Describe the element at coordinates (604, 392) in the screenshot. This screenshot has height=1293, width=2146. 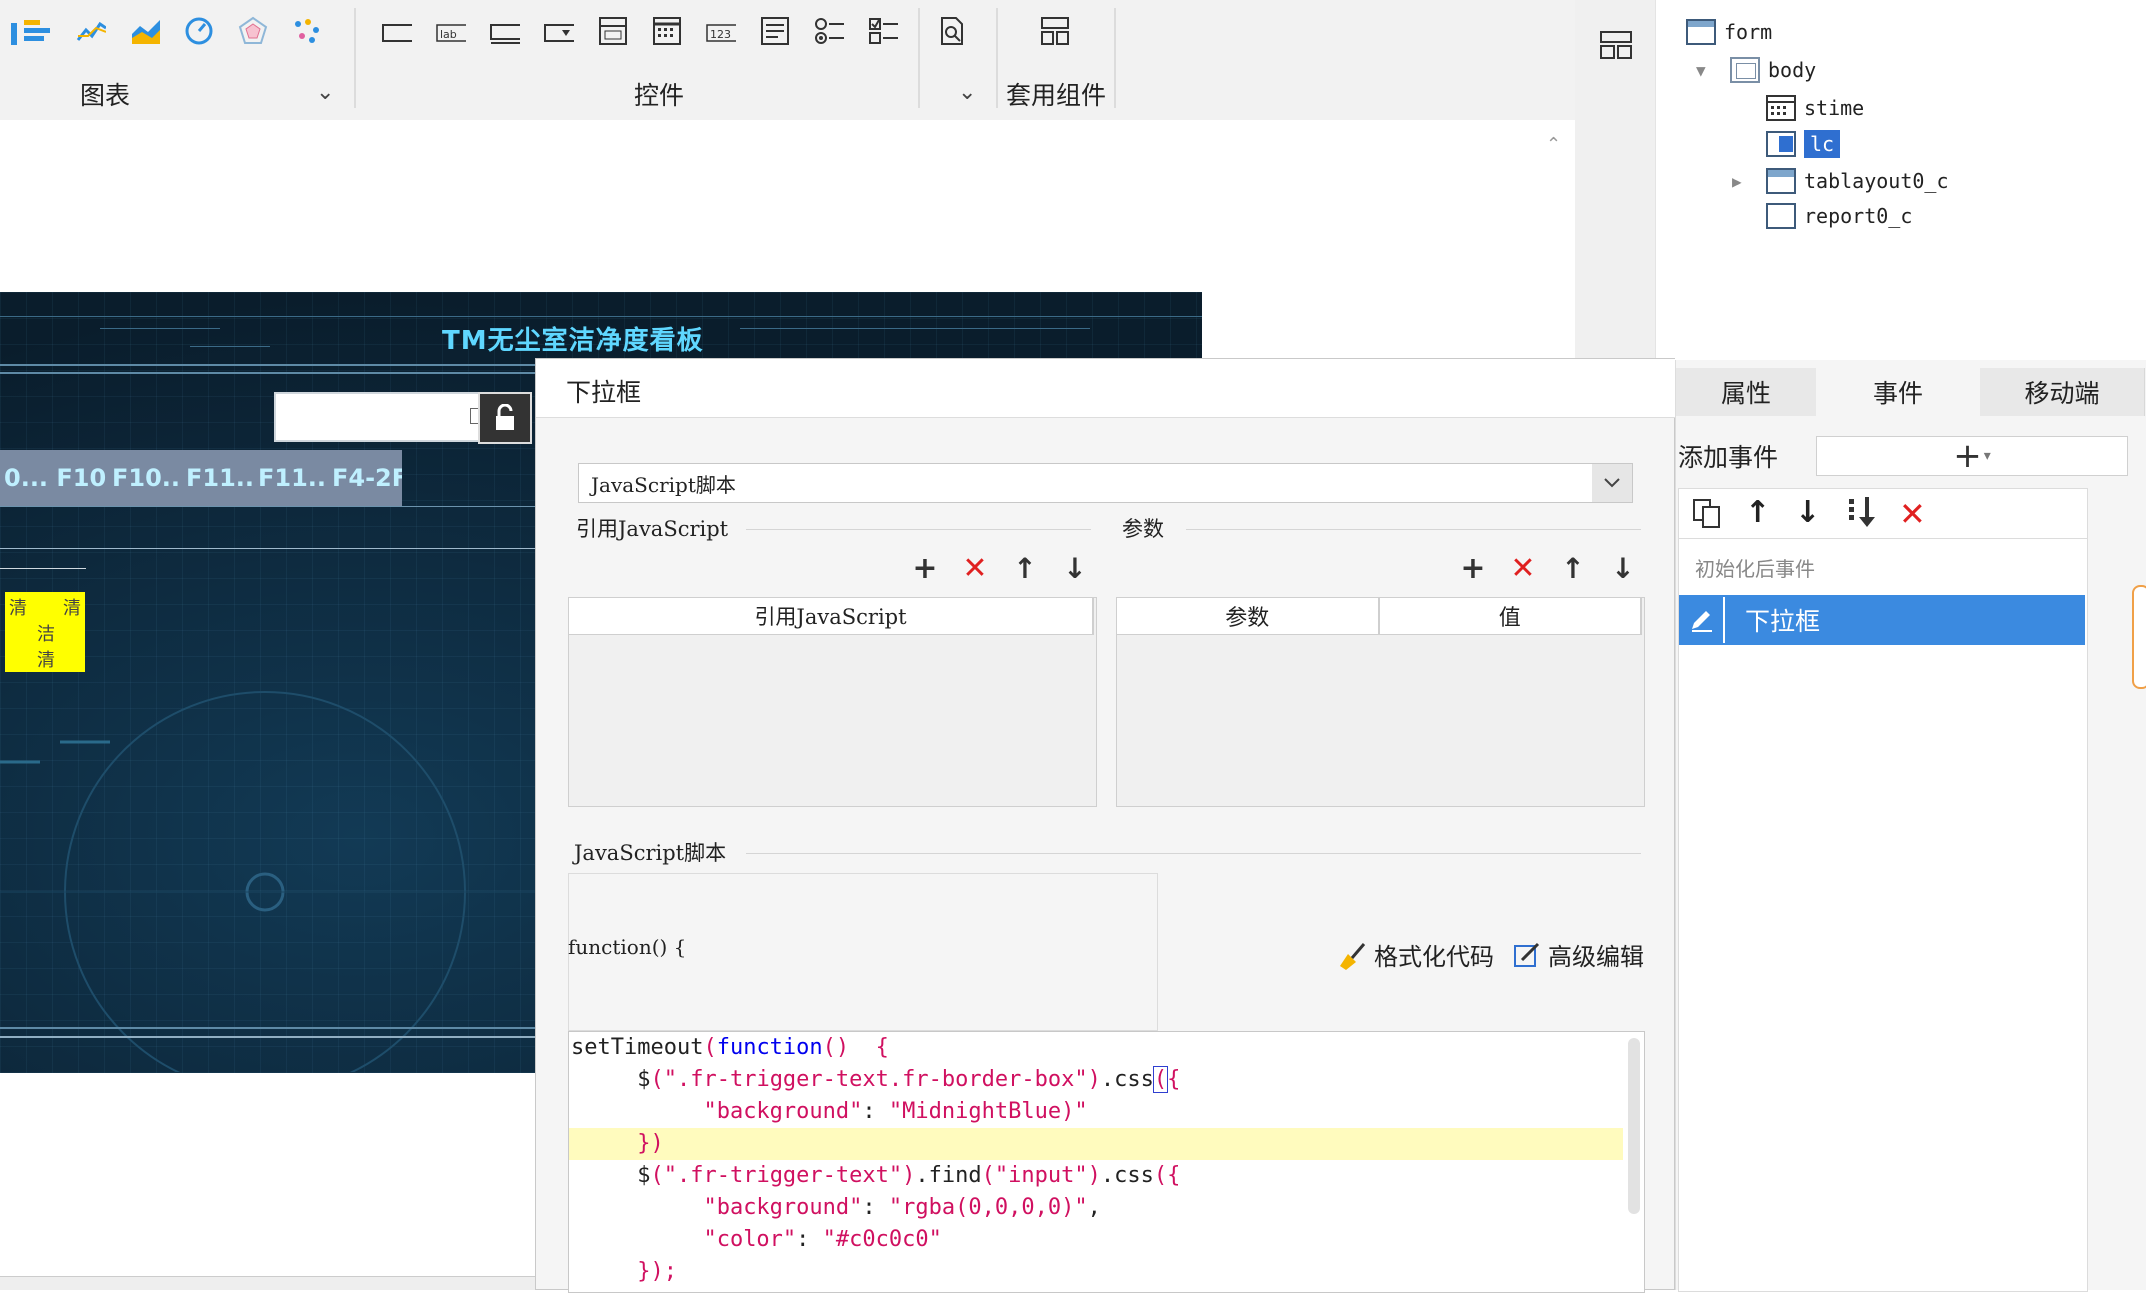
I see `dialog-title: 下拉框` at that location.